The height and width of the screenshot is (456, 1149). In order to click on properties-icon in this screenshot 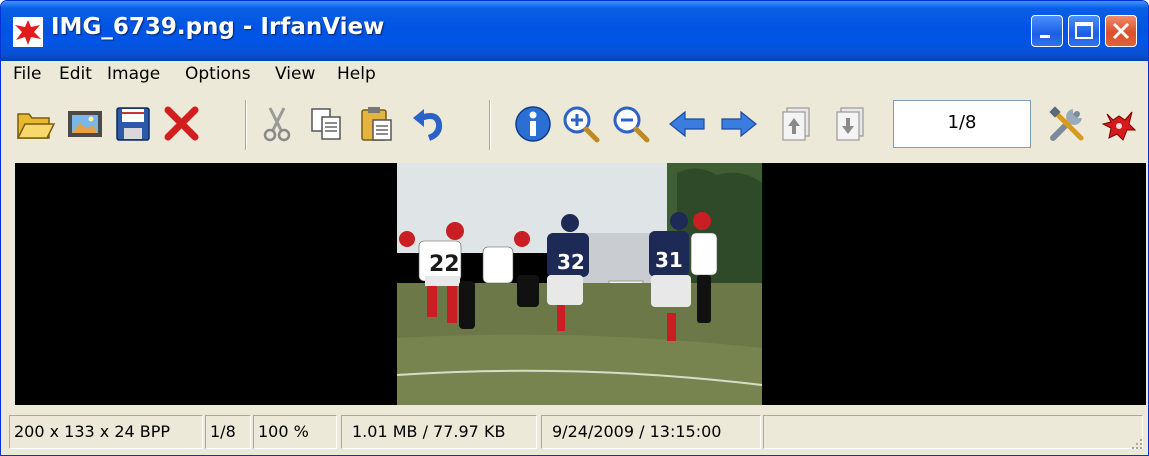, I will do `click(1067, 124)`.